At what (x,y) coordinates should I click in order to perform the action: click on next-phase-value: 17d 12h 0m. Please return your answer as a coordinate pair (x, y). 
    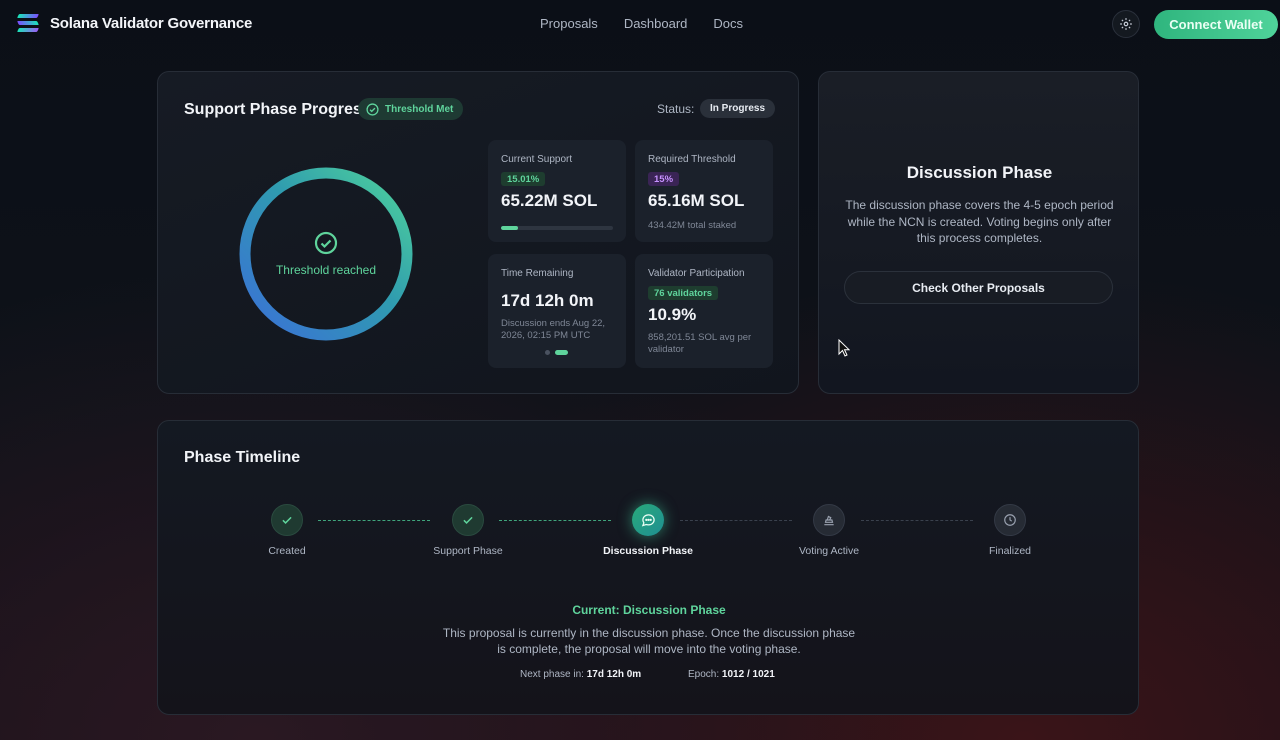
    Looking at the image, I should click on (614, 674).